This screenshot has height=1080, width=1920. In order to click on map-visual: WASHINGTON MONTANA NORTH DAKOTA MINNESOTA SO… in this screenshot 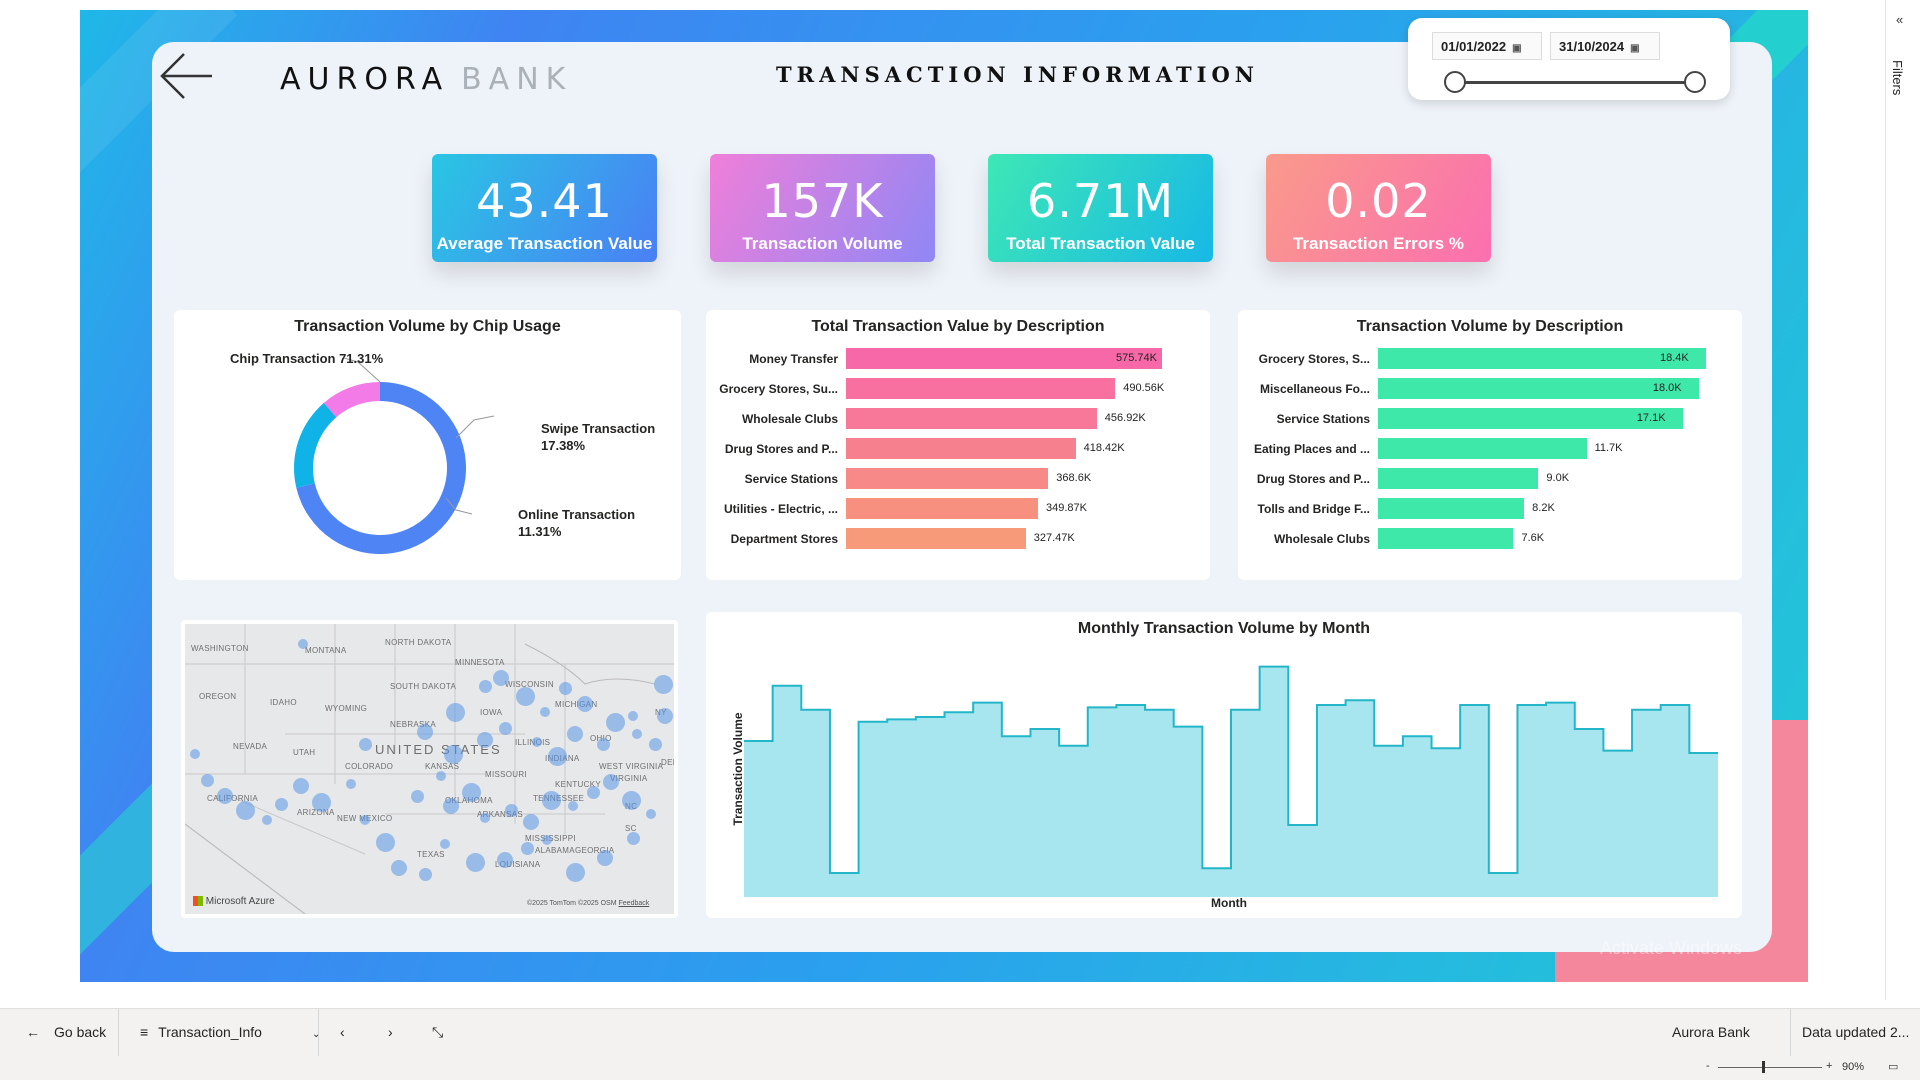, I will do `click(429, 769)`.